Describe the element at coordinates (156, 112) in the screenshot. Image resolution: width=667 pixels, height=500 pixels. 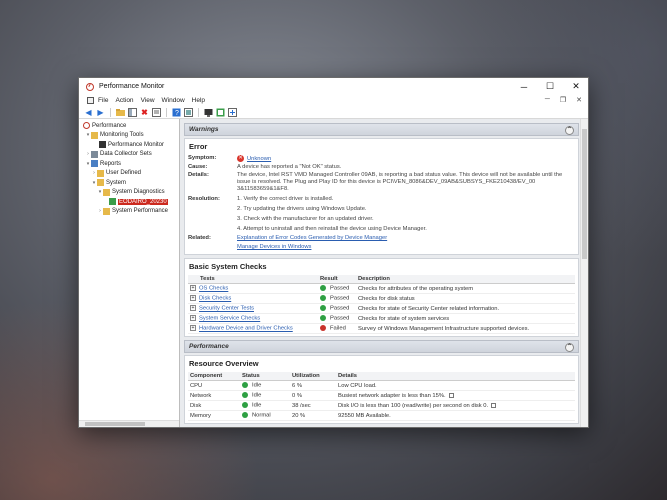
I see `properties-icon` at that location.